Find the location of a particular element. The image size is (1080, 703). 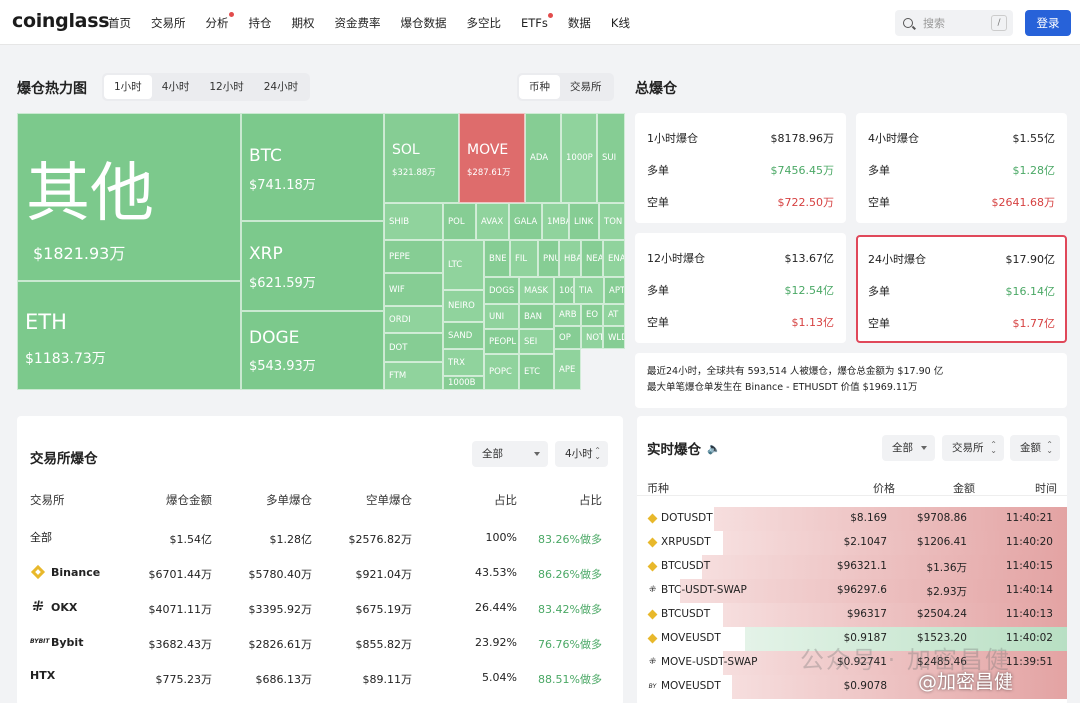

tile-sol: SOL $321.88万 is located at coordinates (421, 158).